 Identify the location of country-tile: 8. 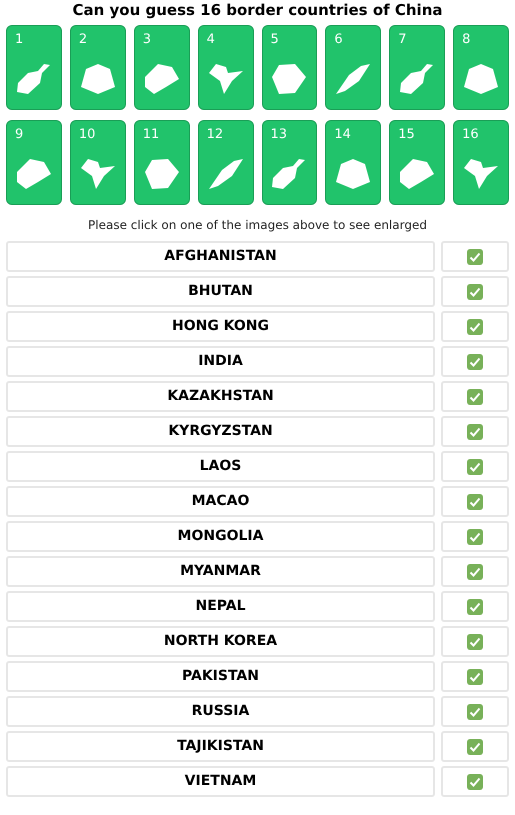
(481, 67).